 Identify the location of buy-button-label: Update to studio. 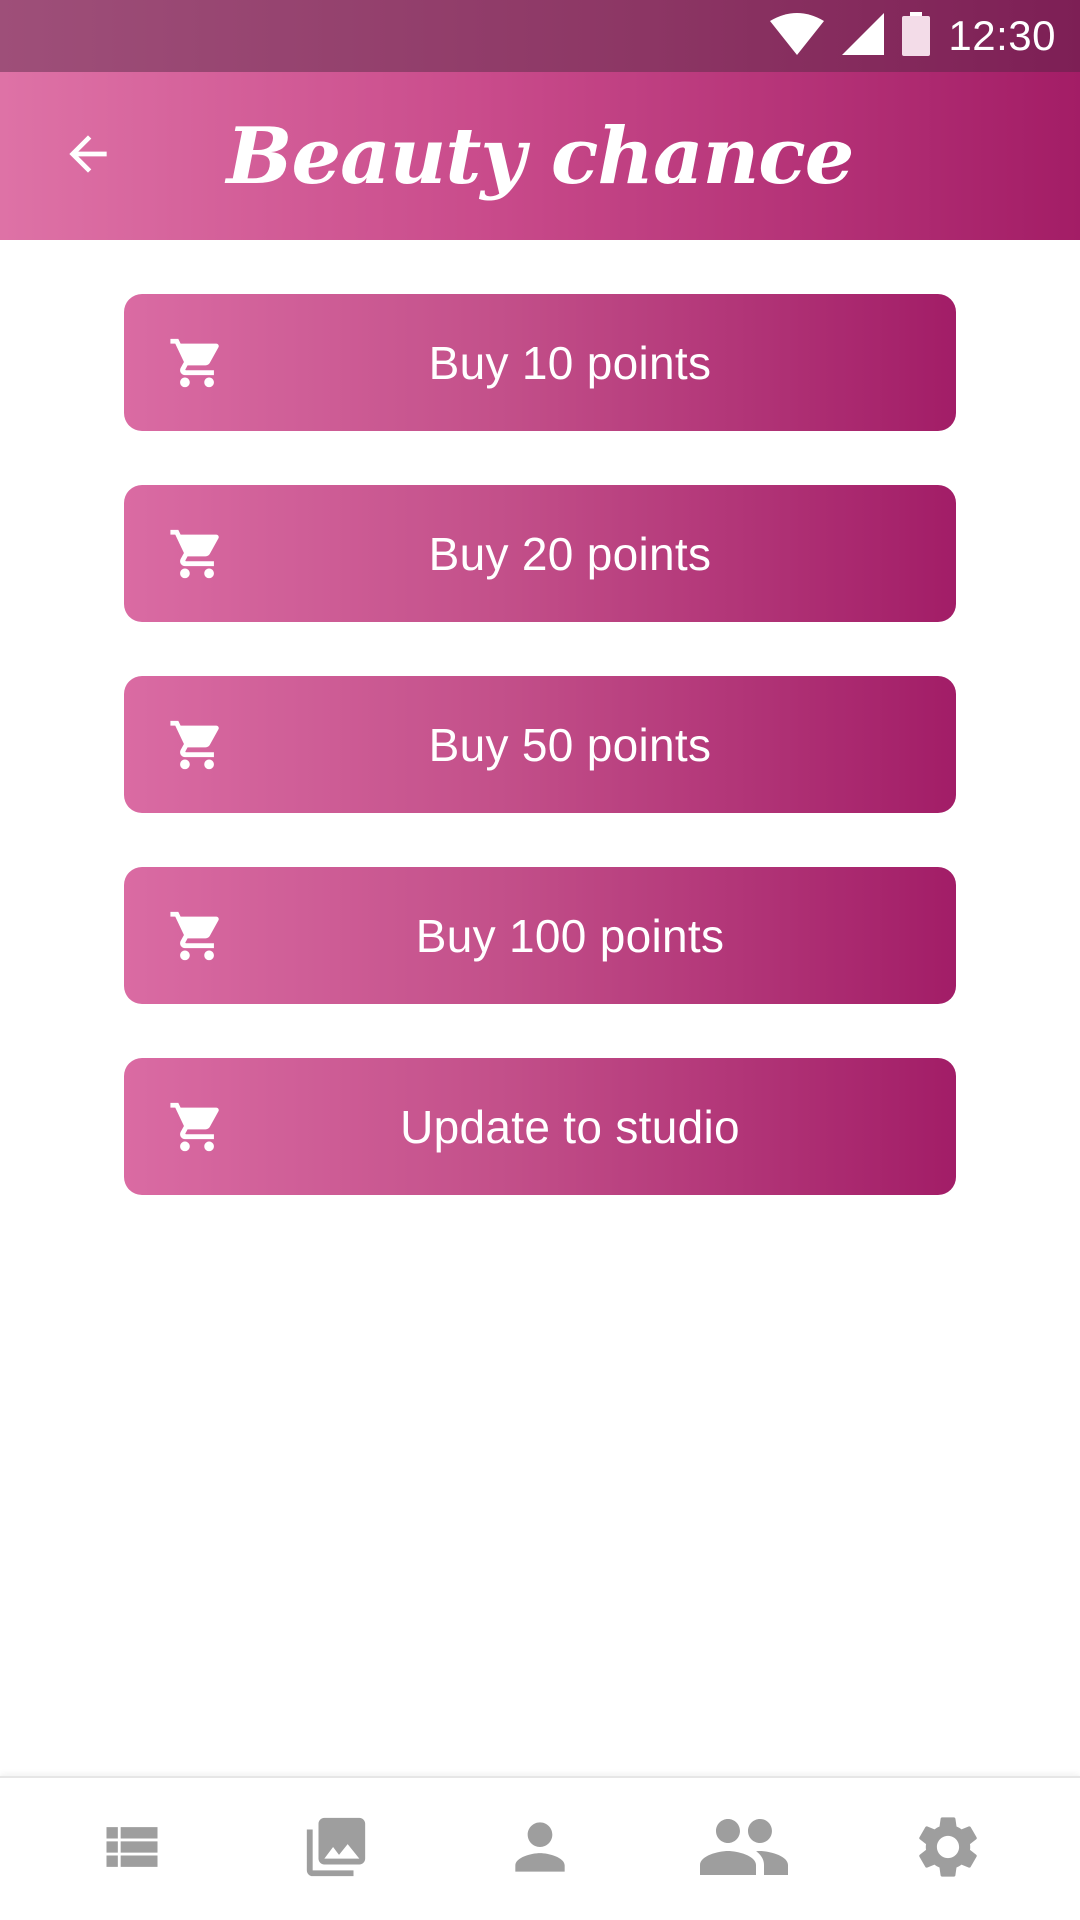
(570, 1126).